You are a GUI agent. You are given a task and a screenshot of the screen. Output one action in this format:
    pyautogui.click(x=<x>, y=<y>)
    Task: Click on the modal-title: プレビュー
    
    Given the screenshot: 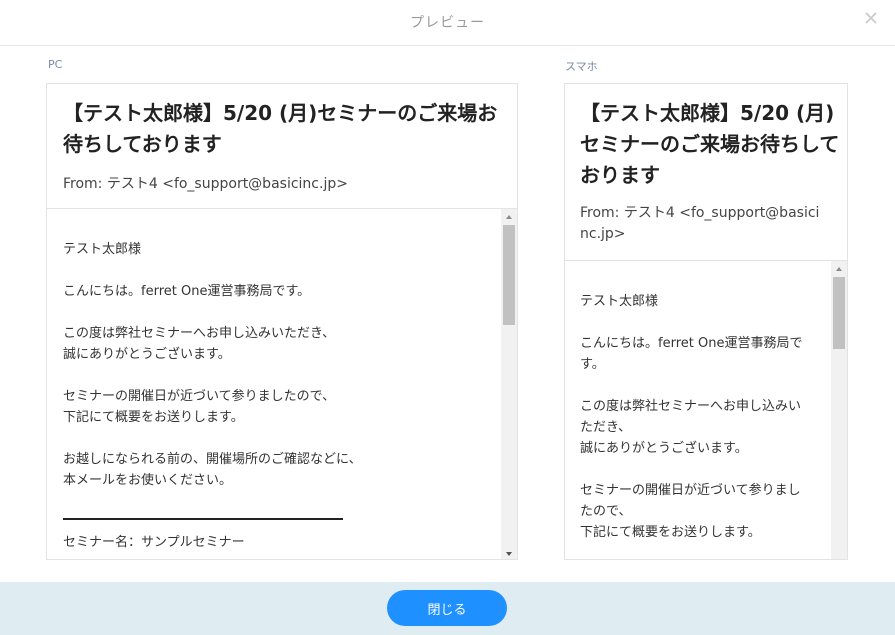 What is the action you would take?
    pyautogui.click(x=447, y=23)
    